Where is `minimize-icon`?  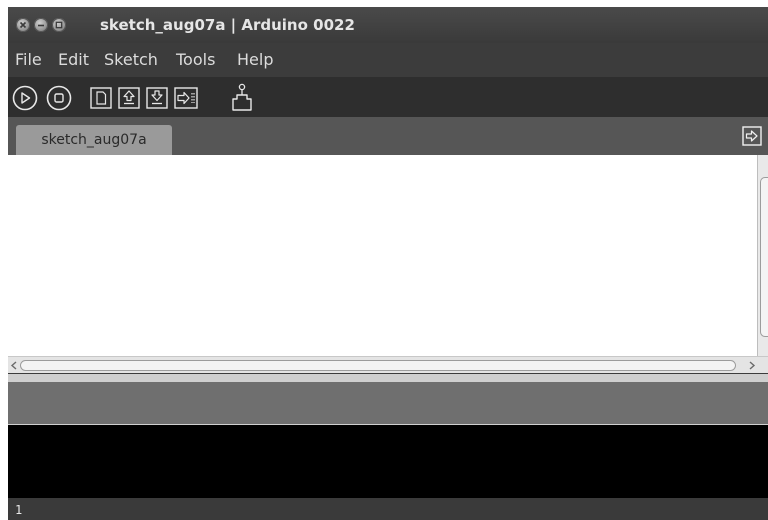 minimize-icon is located at coordinates (41, 25).